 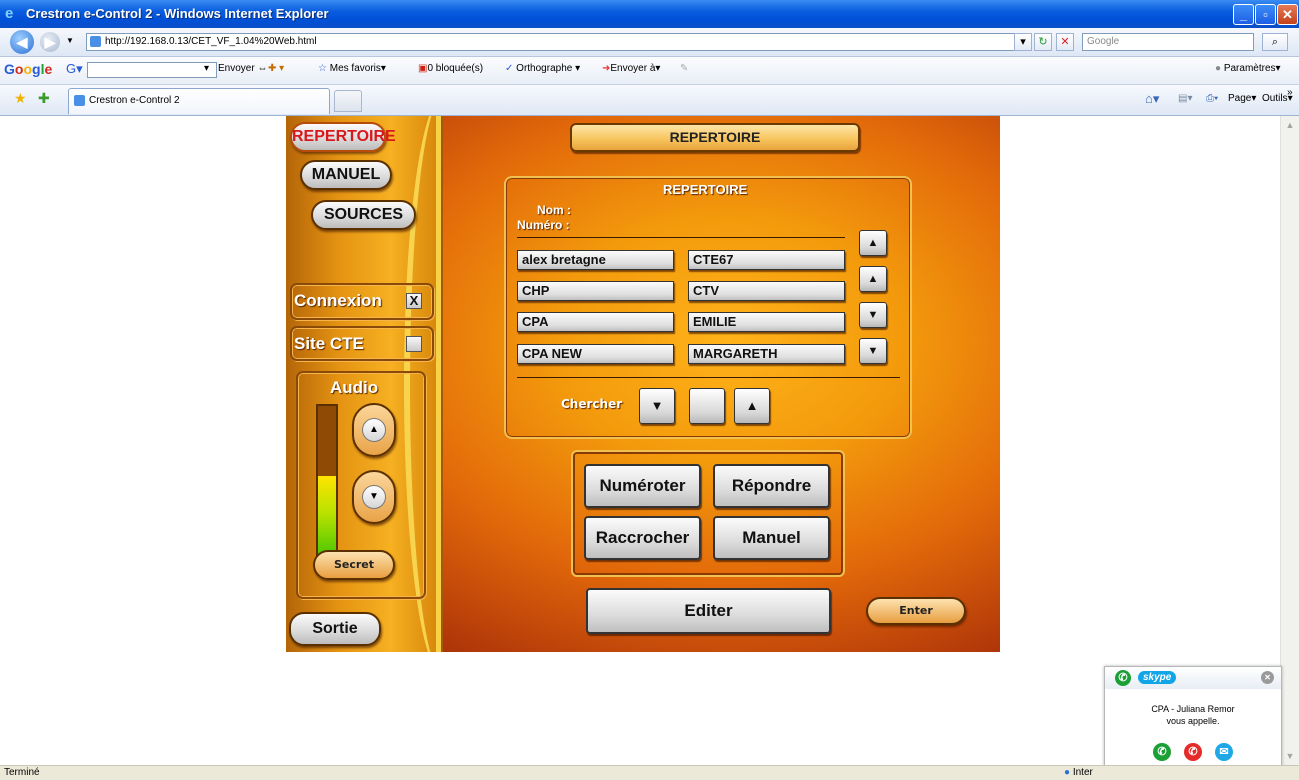 What do you see at coordinates (1212, 98) in the screenshot?
I see `print-icon: ⎙▾` at bounding box center [1212, 98].